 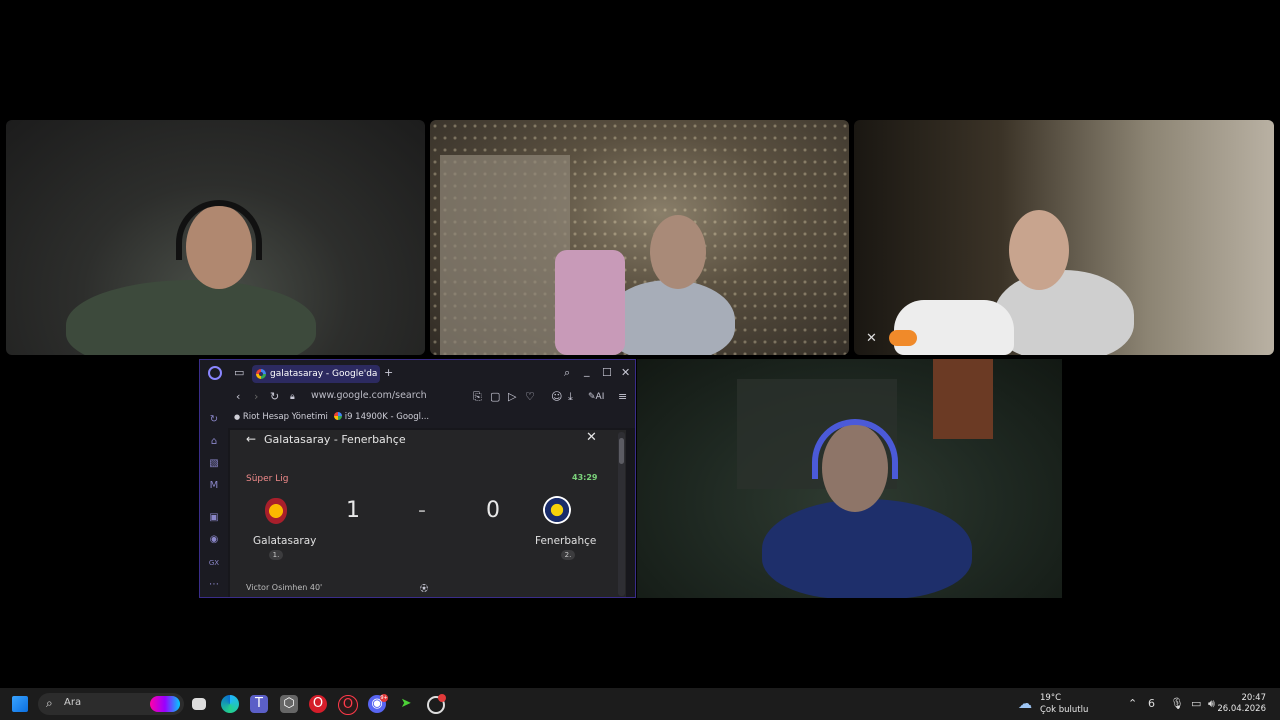 What do you see at coordinates (1132, 703) in the screenshot?
I see `chevron-up-icon: ⌃` at bounding box center [1132, 703].